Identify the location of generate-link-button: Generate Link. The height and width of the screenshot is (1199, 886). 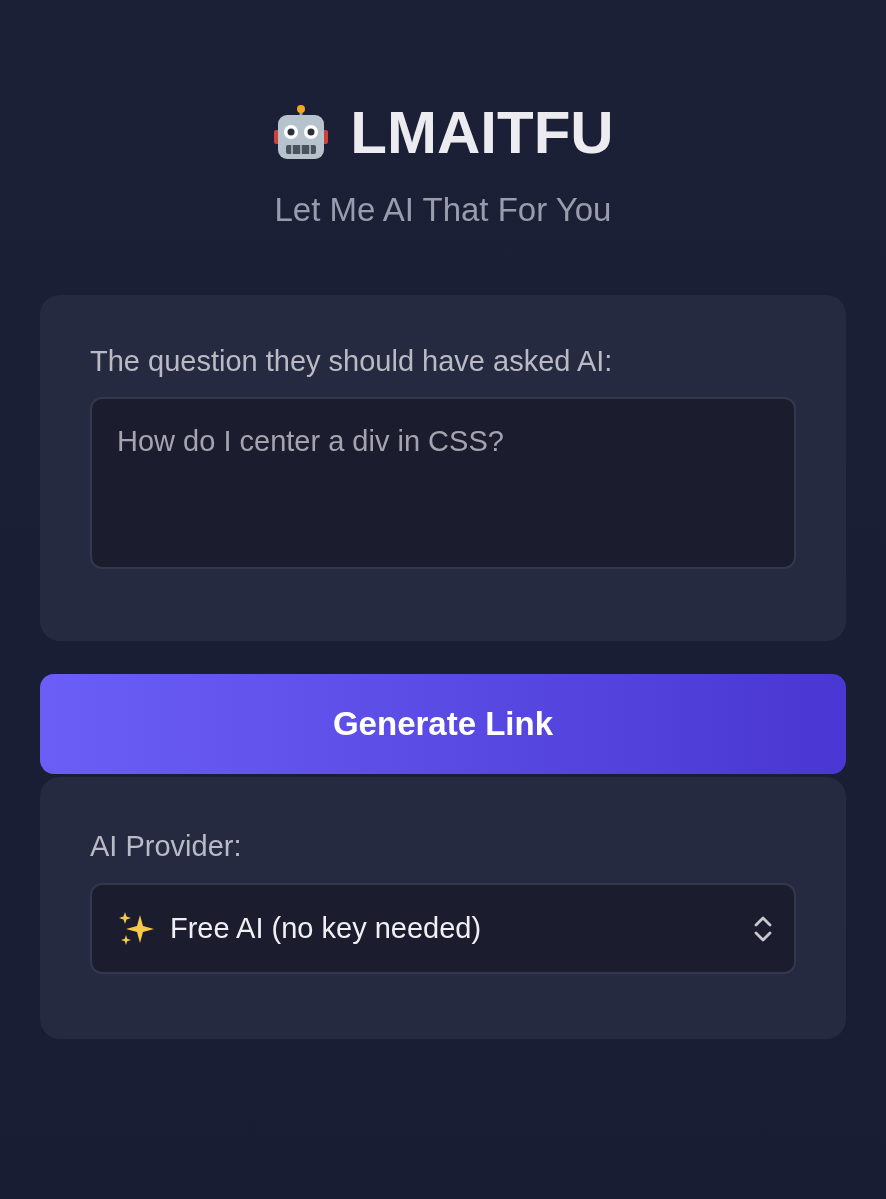
(443, 724).